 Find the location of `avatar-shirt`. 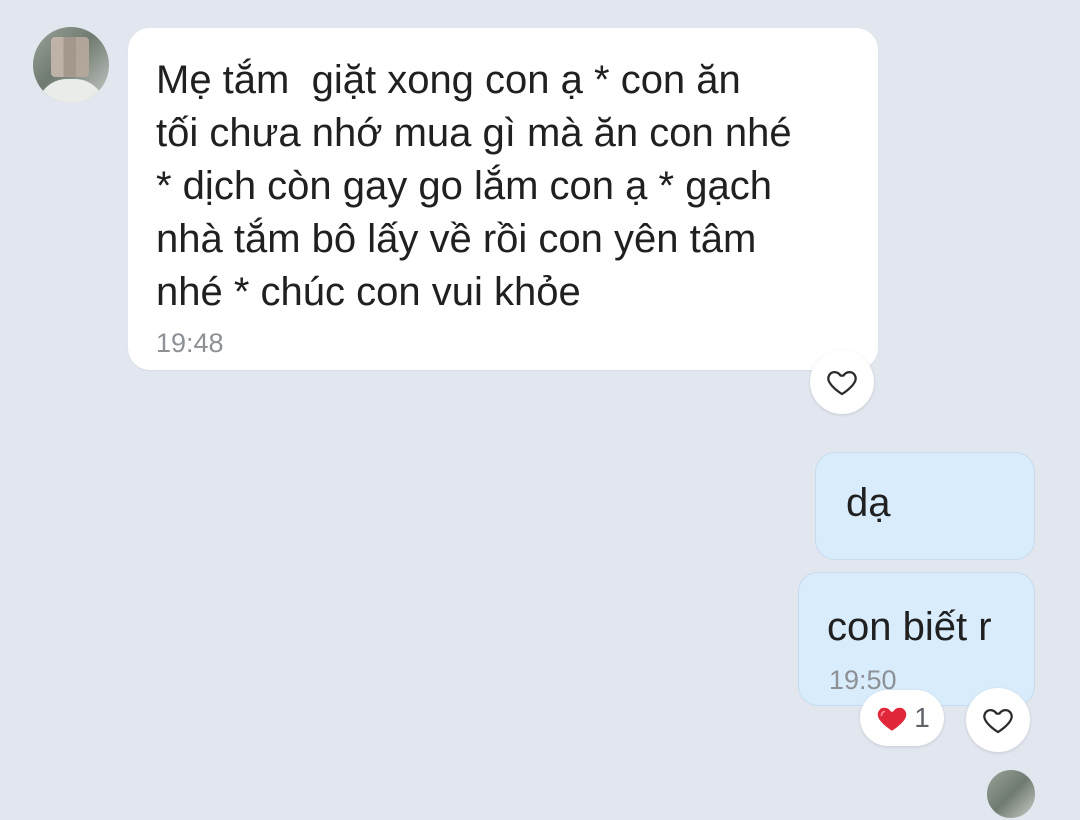

avatar-shirt is located at coordinates (71, 91).